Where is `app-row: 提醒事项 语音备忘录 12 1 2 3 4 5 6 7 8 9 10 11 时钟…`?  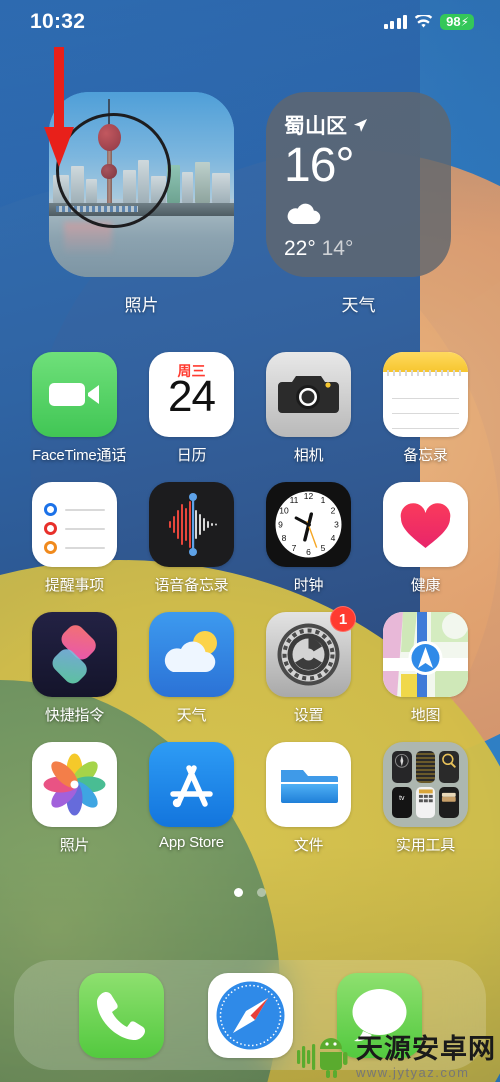 app-row: 提醒事项 语音备忘录 12 1 2 3 4 5 6 7 8 9 10 11 时钟… is located at coordinates (250, 538).